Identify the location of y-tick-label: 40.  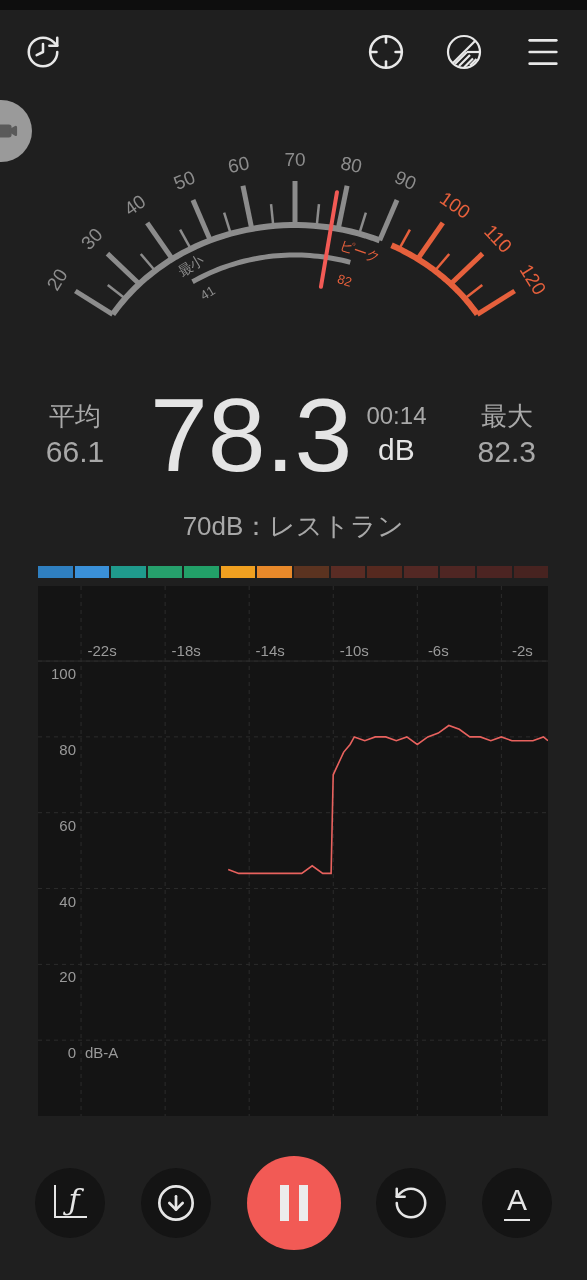
(67, 901).